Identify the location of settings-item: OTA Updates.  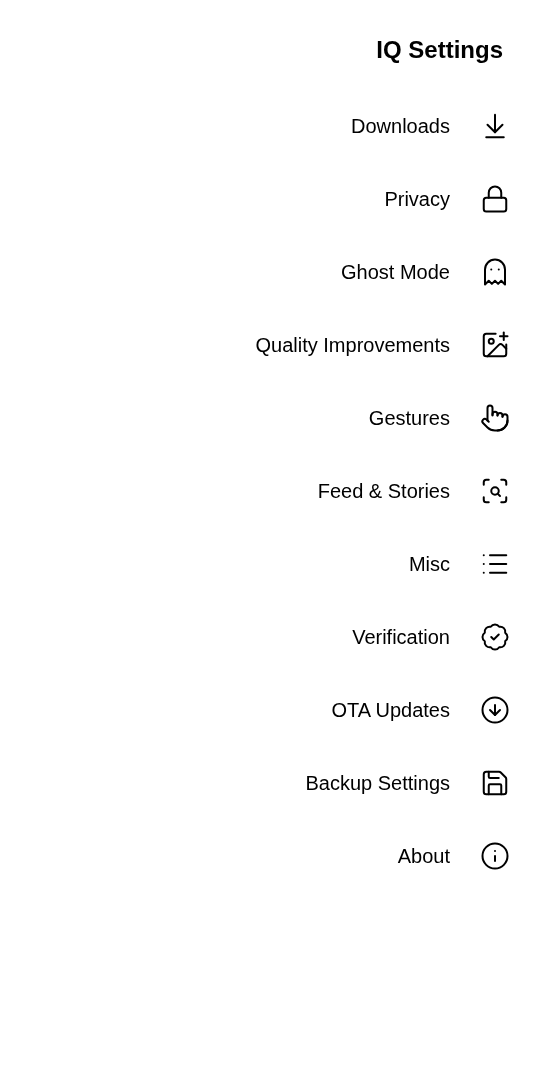
(382, 709).